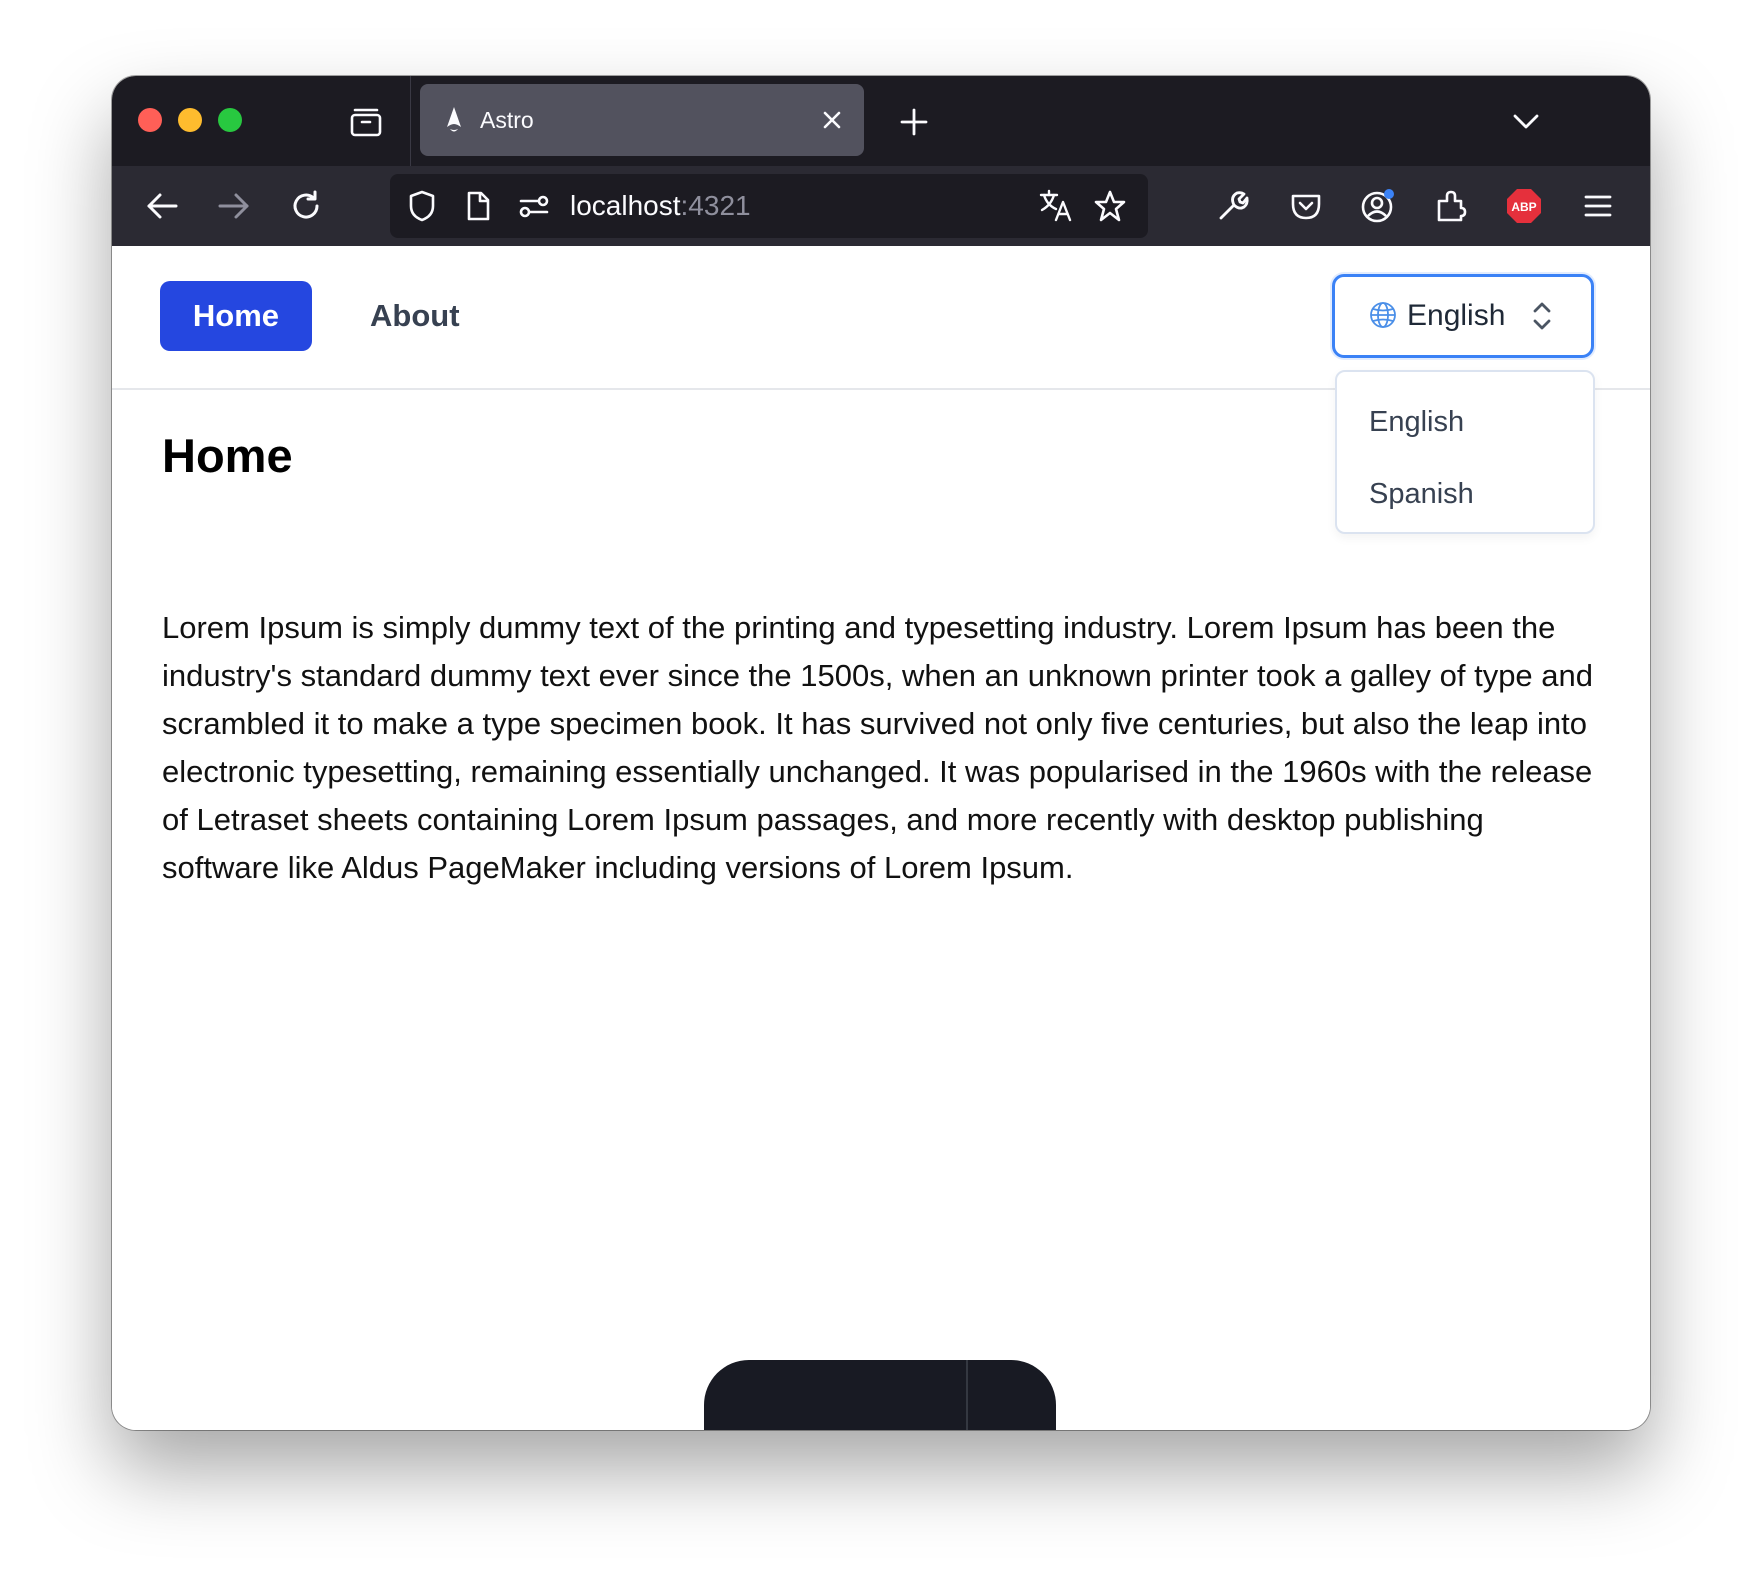 Image resolution: width=1754 pixels, height=1572 pixels. I want to click on tab-bar: Astro, so click(881, 121).